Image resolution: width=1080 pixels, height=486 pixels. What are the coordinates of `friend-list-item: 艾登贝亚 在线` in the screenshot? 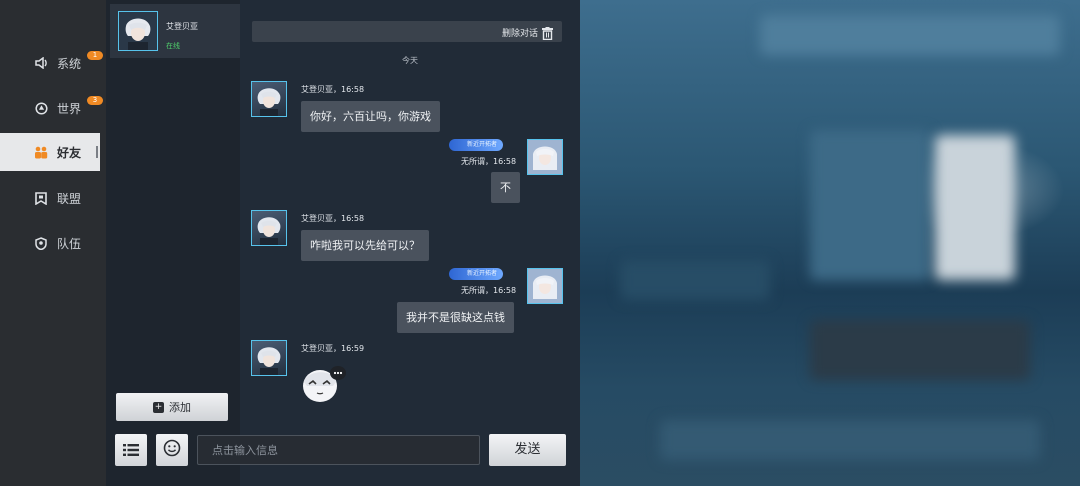 It's located at (175, 31).